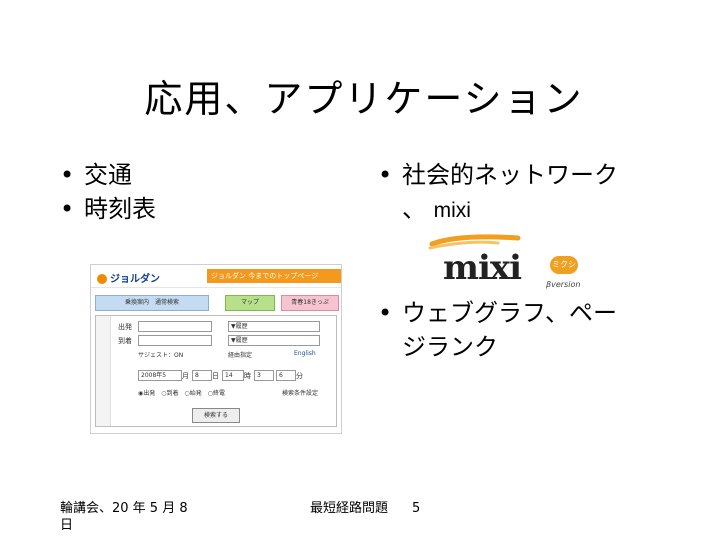 The height and width of the screenshot is (546, 728). I want to click on bullet-social-network: 社会的ネットワーク 、 mixi, so click(528, 193).